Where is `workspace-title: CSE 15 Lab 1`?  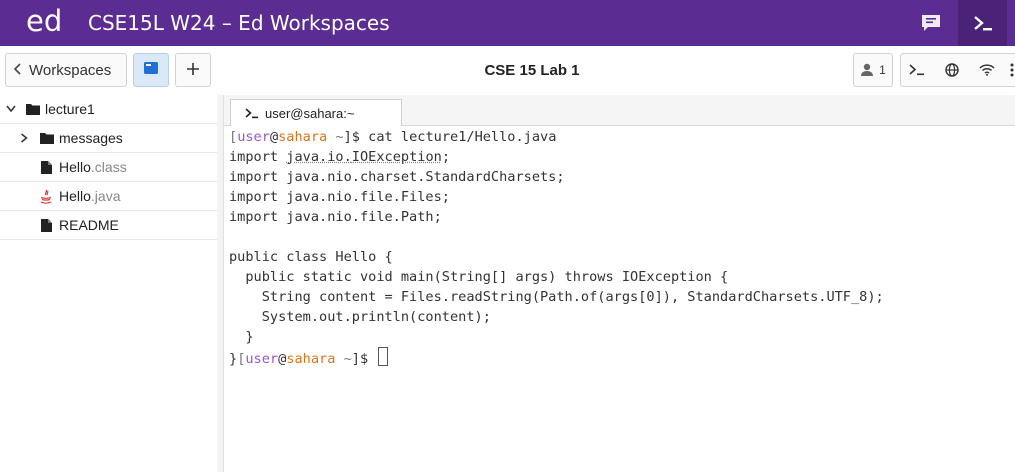
workspace-title: CSE 15 Lab 1 is located at coordinates (532, 70).